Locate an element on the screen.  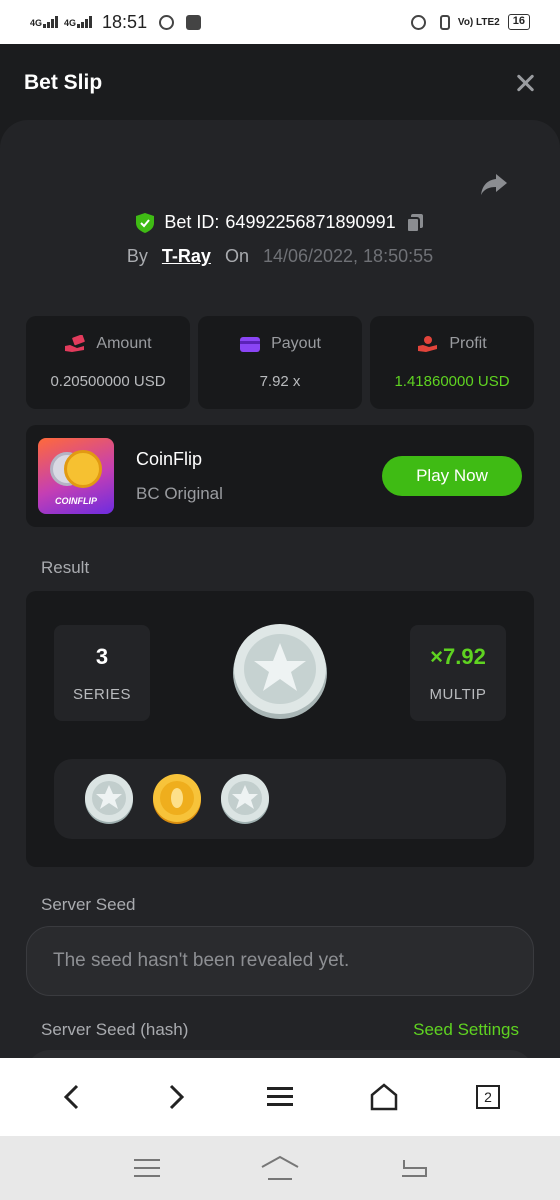
chevron-right-icon is located at coordinates (177, 1097).